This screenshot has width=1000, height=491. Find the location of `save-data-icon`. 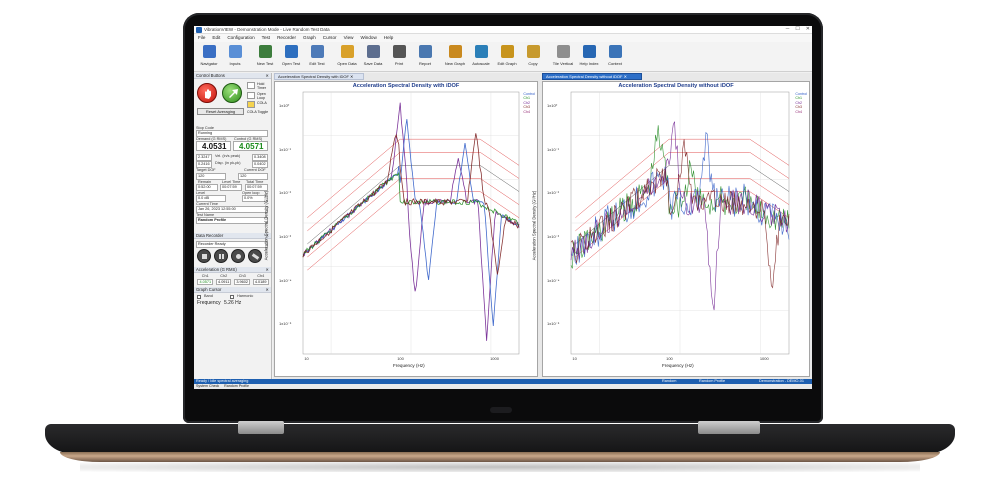

save-data-icon is located at coordinates (373, 51).